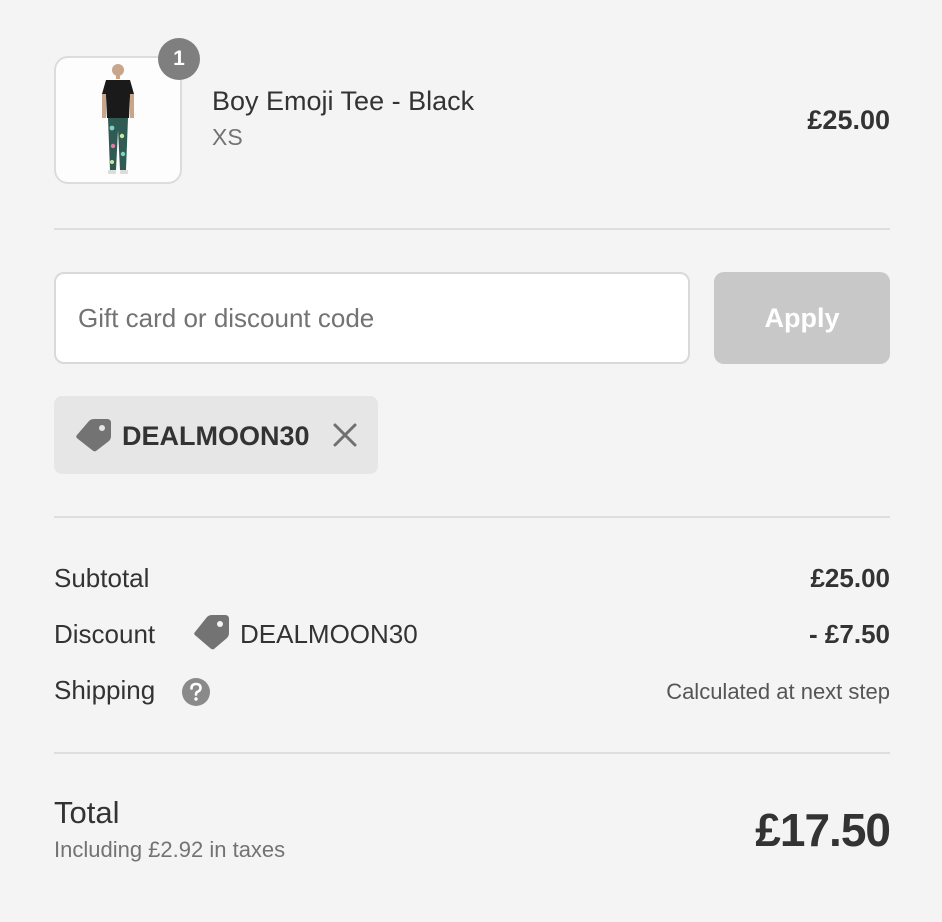 The height and width of the screenshot is (922, 942). What do you see at coordinates (848, 120) in the screenshot?
I see `product-price: £25.00` at bounding box center [848, 120].